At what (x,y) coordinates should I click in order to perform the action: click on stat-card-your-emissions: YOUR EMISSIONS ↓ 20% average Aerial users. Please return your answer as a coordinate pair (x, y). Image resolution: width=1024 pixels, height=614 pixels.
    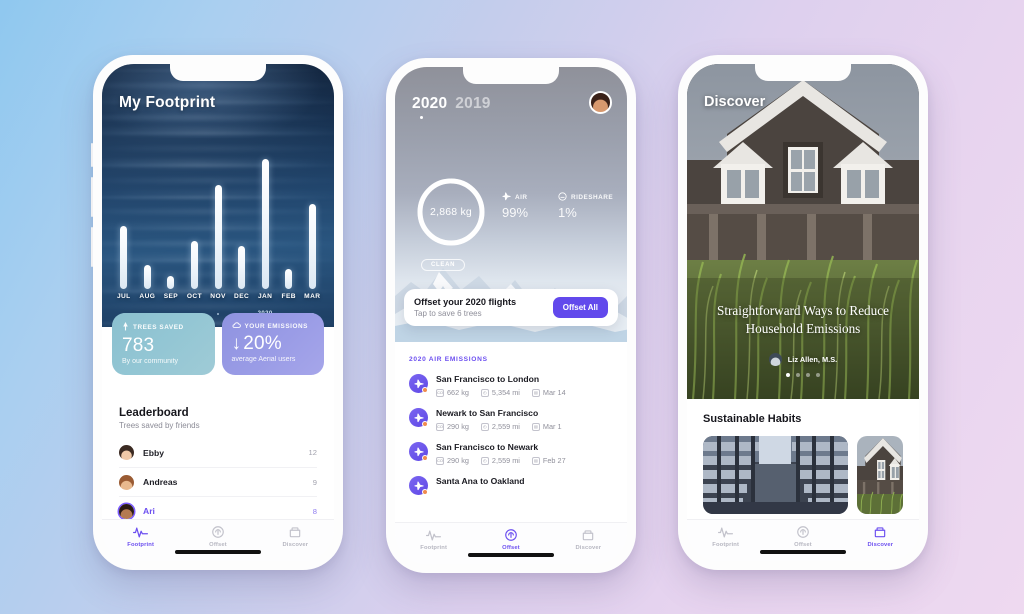
    Looking at the image, I should click on (272, 344).